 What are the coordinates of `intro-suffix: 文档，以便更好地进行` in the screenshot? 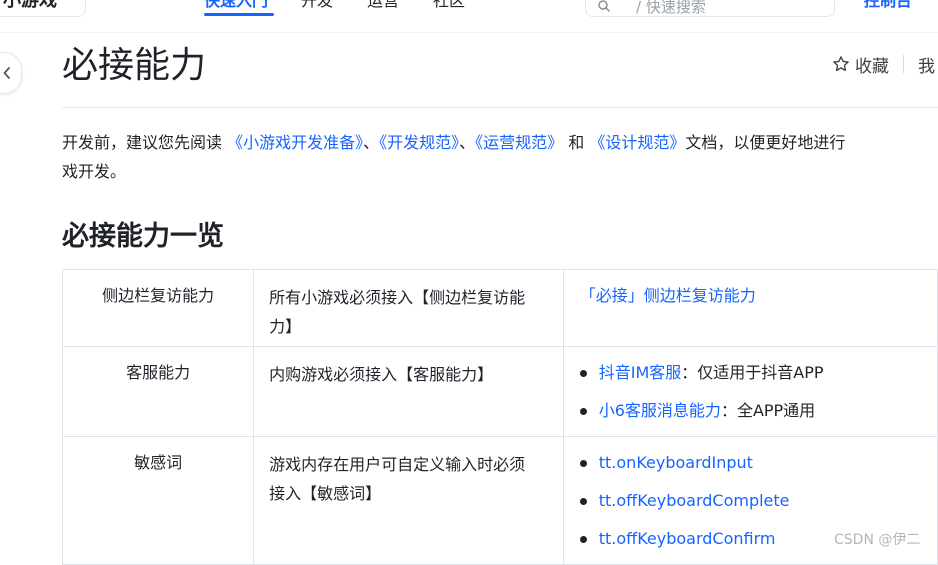 It's located at (765, 142).